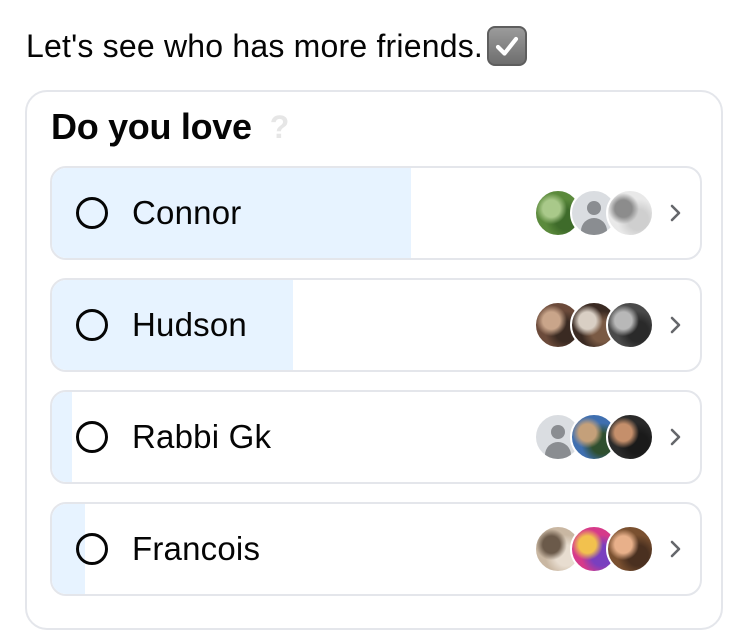 The height and width of the screenshot is (630, 749). Describe the element at coordinates (376, 325) in the screenshot. I see `poll-option: Hudson` at that location.